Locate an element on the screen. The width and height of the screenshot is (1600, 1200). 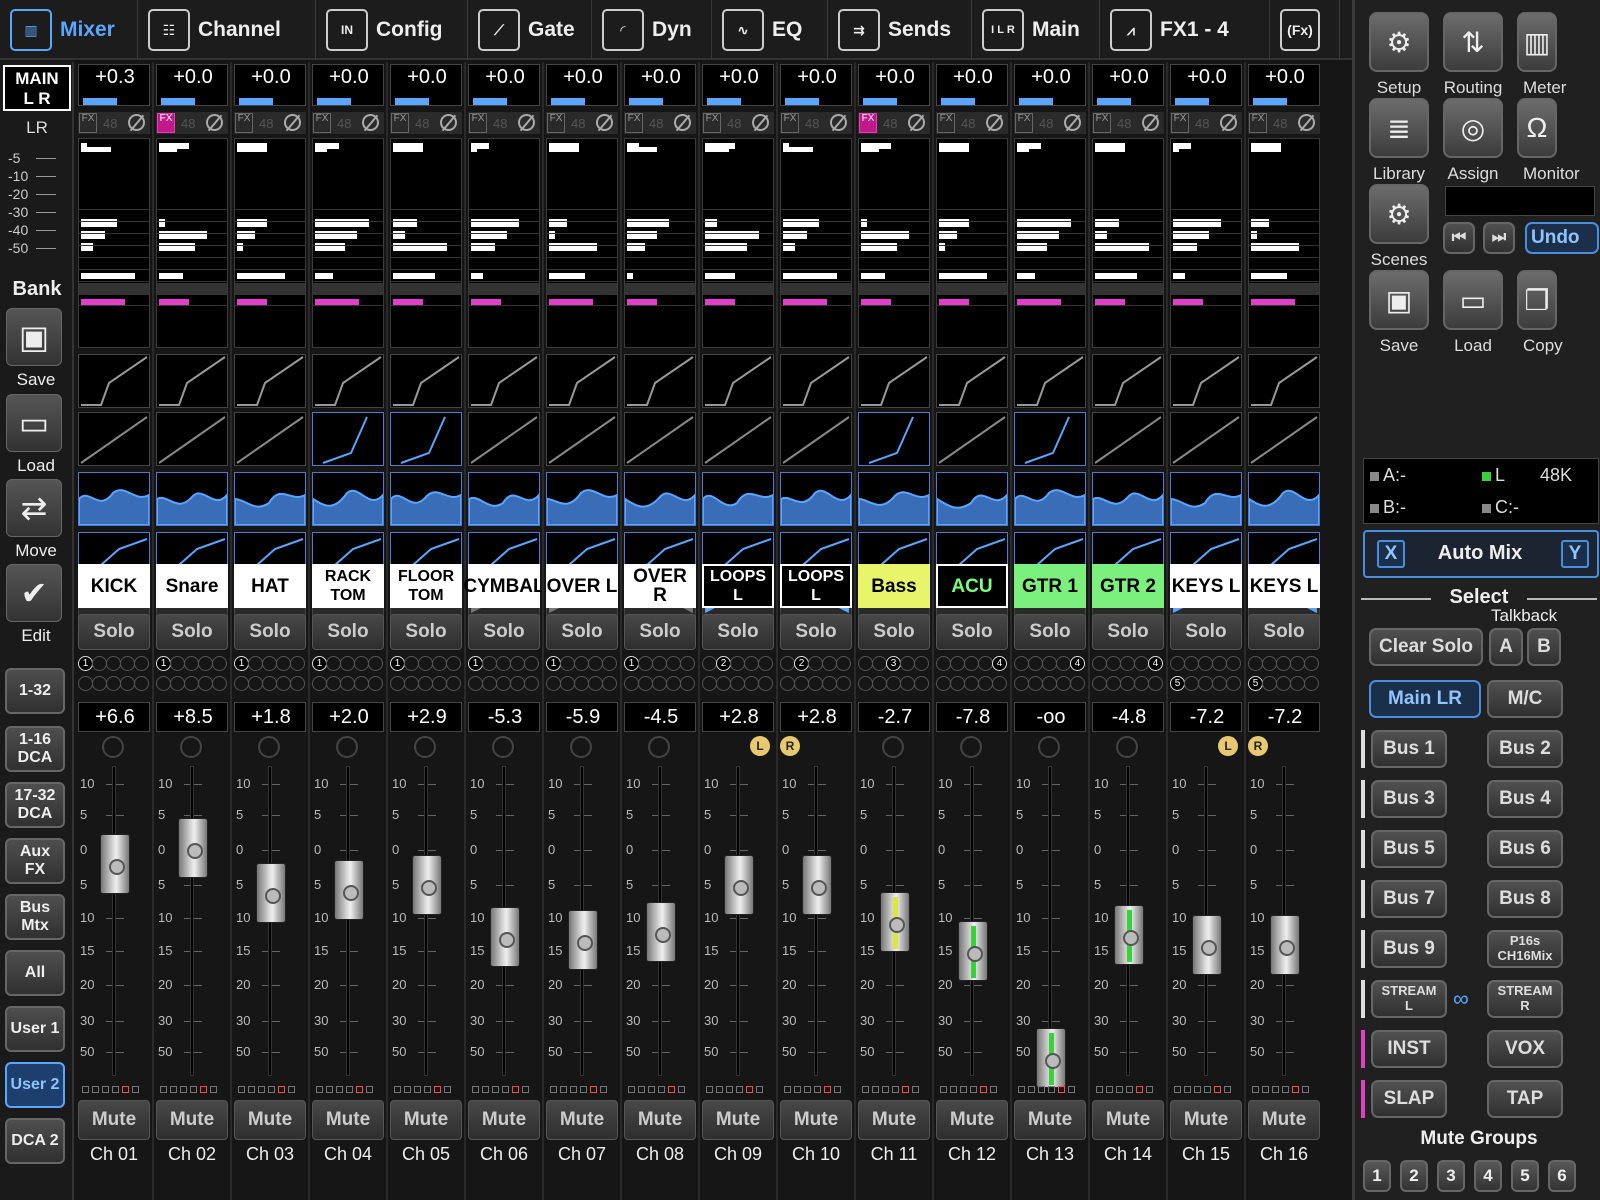
mute-group-3-button: 3 is located at coordinates (1451, 1176).